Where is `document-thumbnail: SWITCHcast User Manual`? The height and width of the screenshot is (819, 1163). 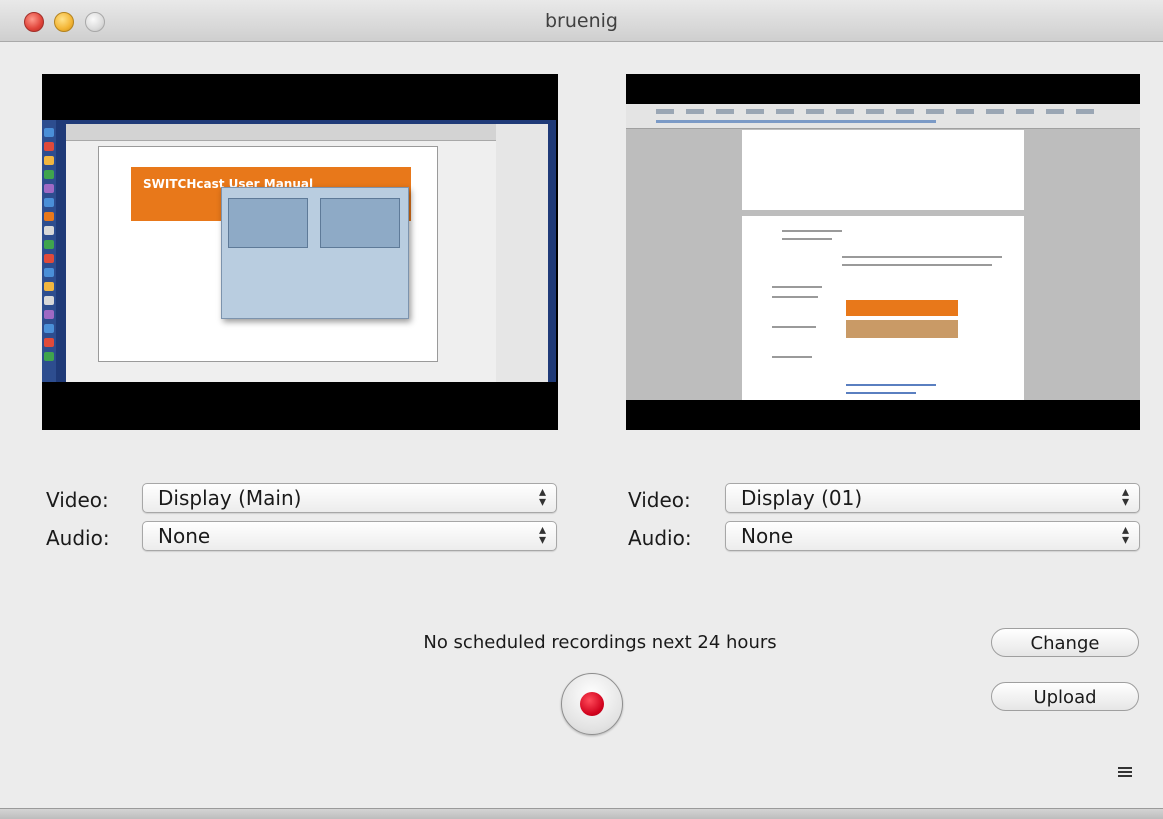 document-thumbnail: SWITCHcast User Manual is located at coordinates (268, 254).